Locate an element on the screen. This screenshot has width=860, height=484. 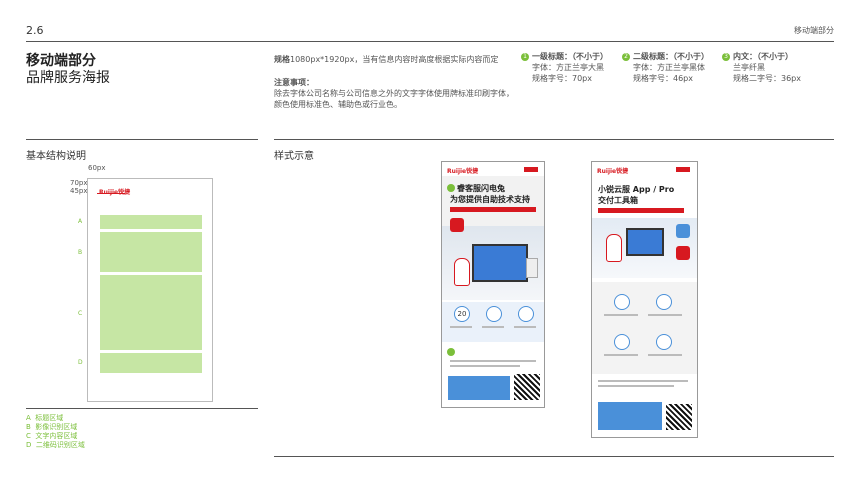
poster-2: Ruijie锐捷 小锐云服 App / Pro 交付工具箱 is located at coordinates (644, 299).